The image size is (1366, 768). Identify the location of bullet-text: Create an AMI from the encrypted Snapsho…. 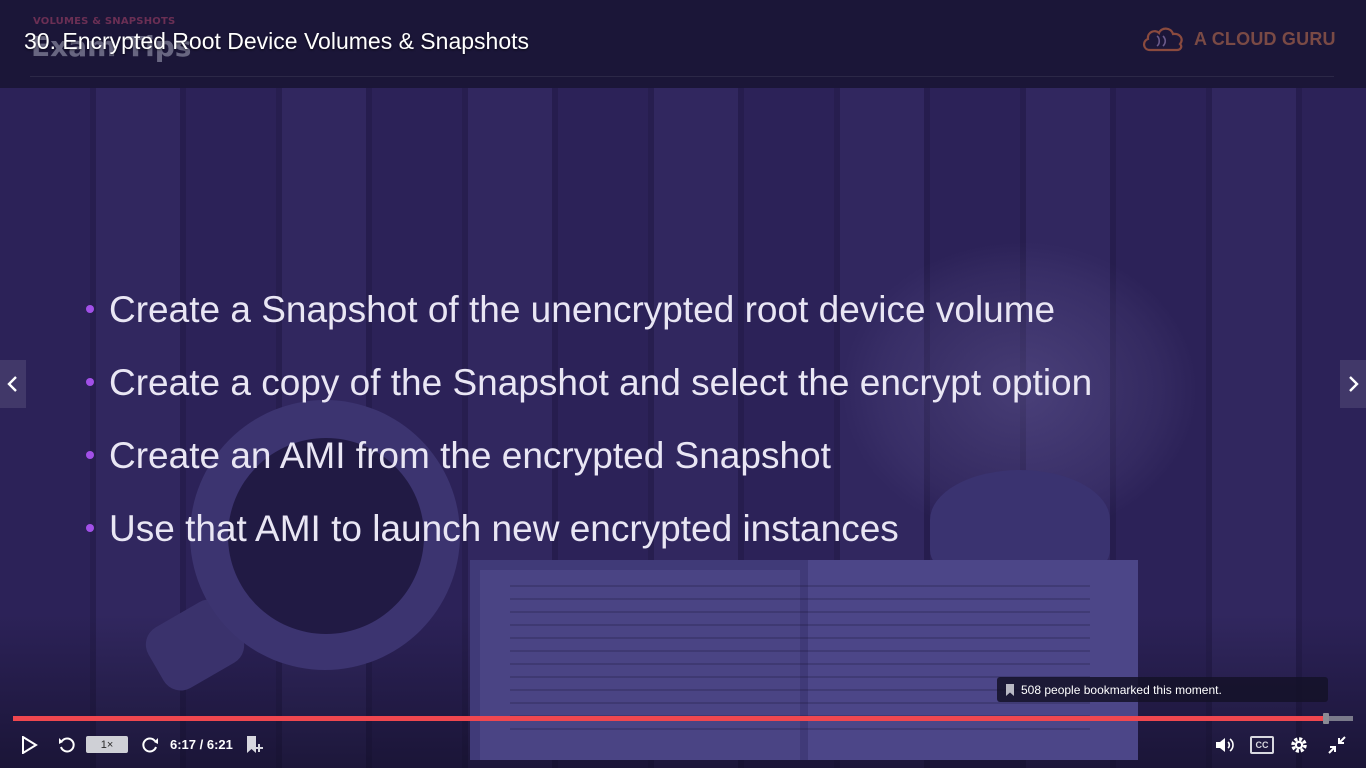
(470, 455).